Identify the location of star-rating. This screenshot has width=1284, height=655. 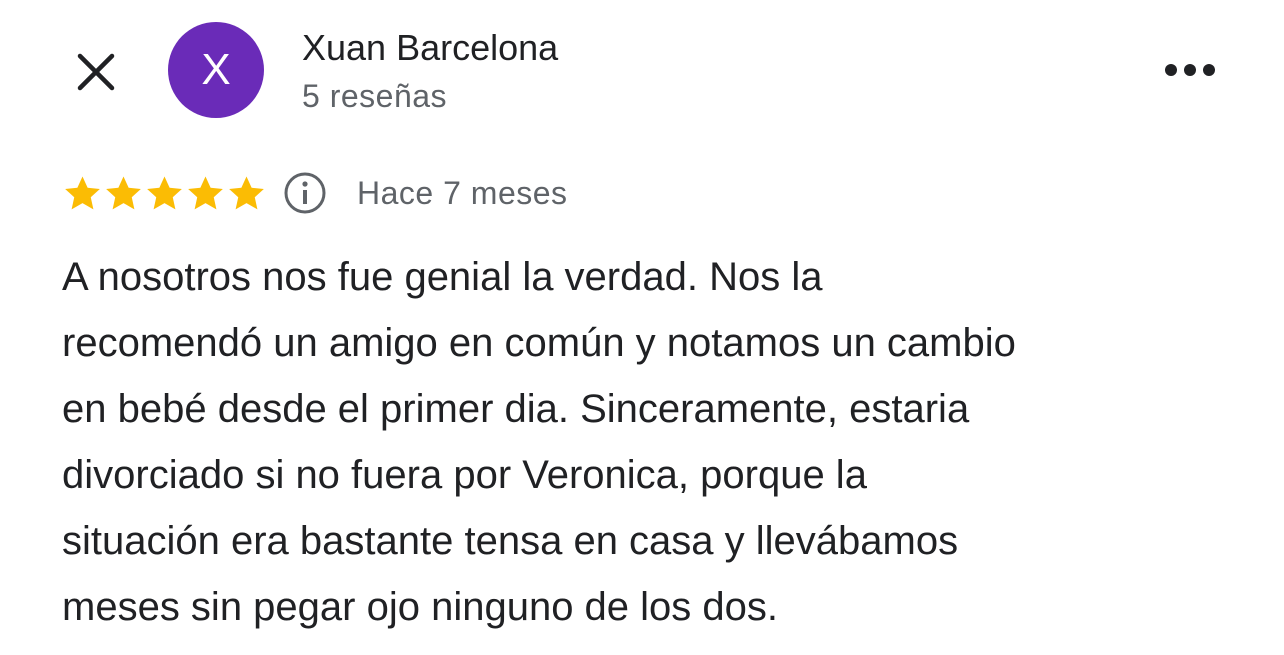
(164, 193).